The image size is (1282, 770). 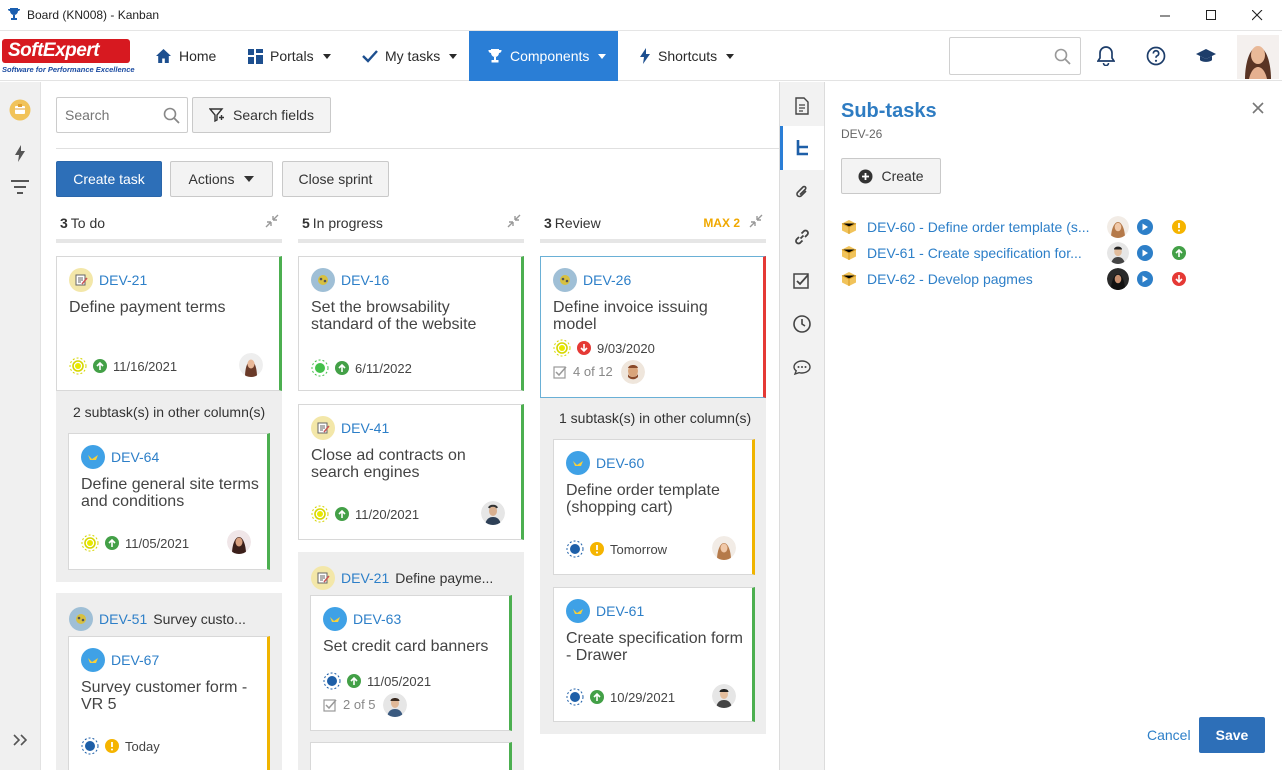 What do you see at coordinates (620, 611) in the screenshot?
I see `task-id: DEV-61` at bounding box center [620, 611].